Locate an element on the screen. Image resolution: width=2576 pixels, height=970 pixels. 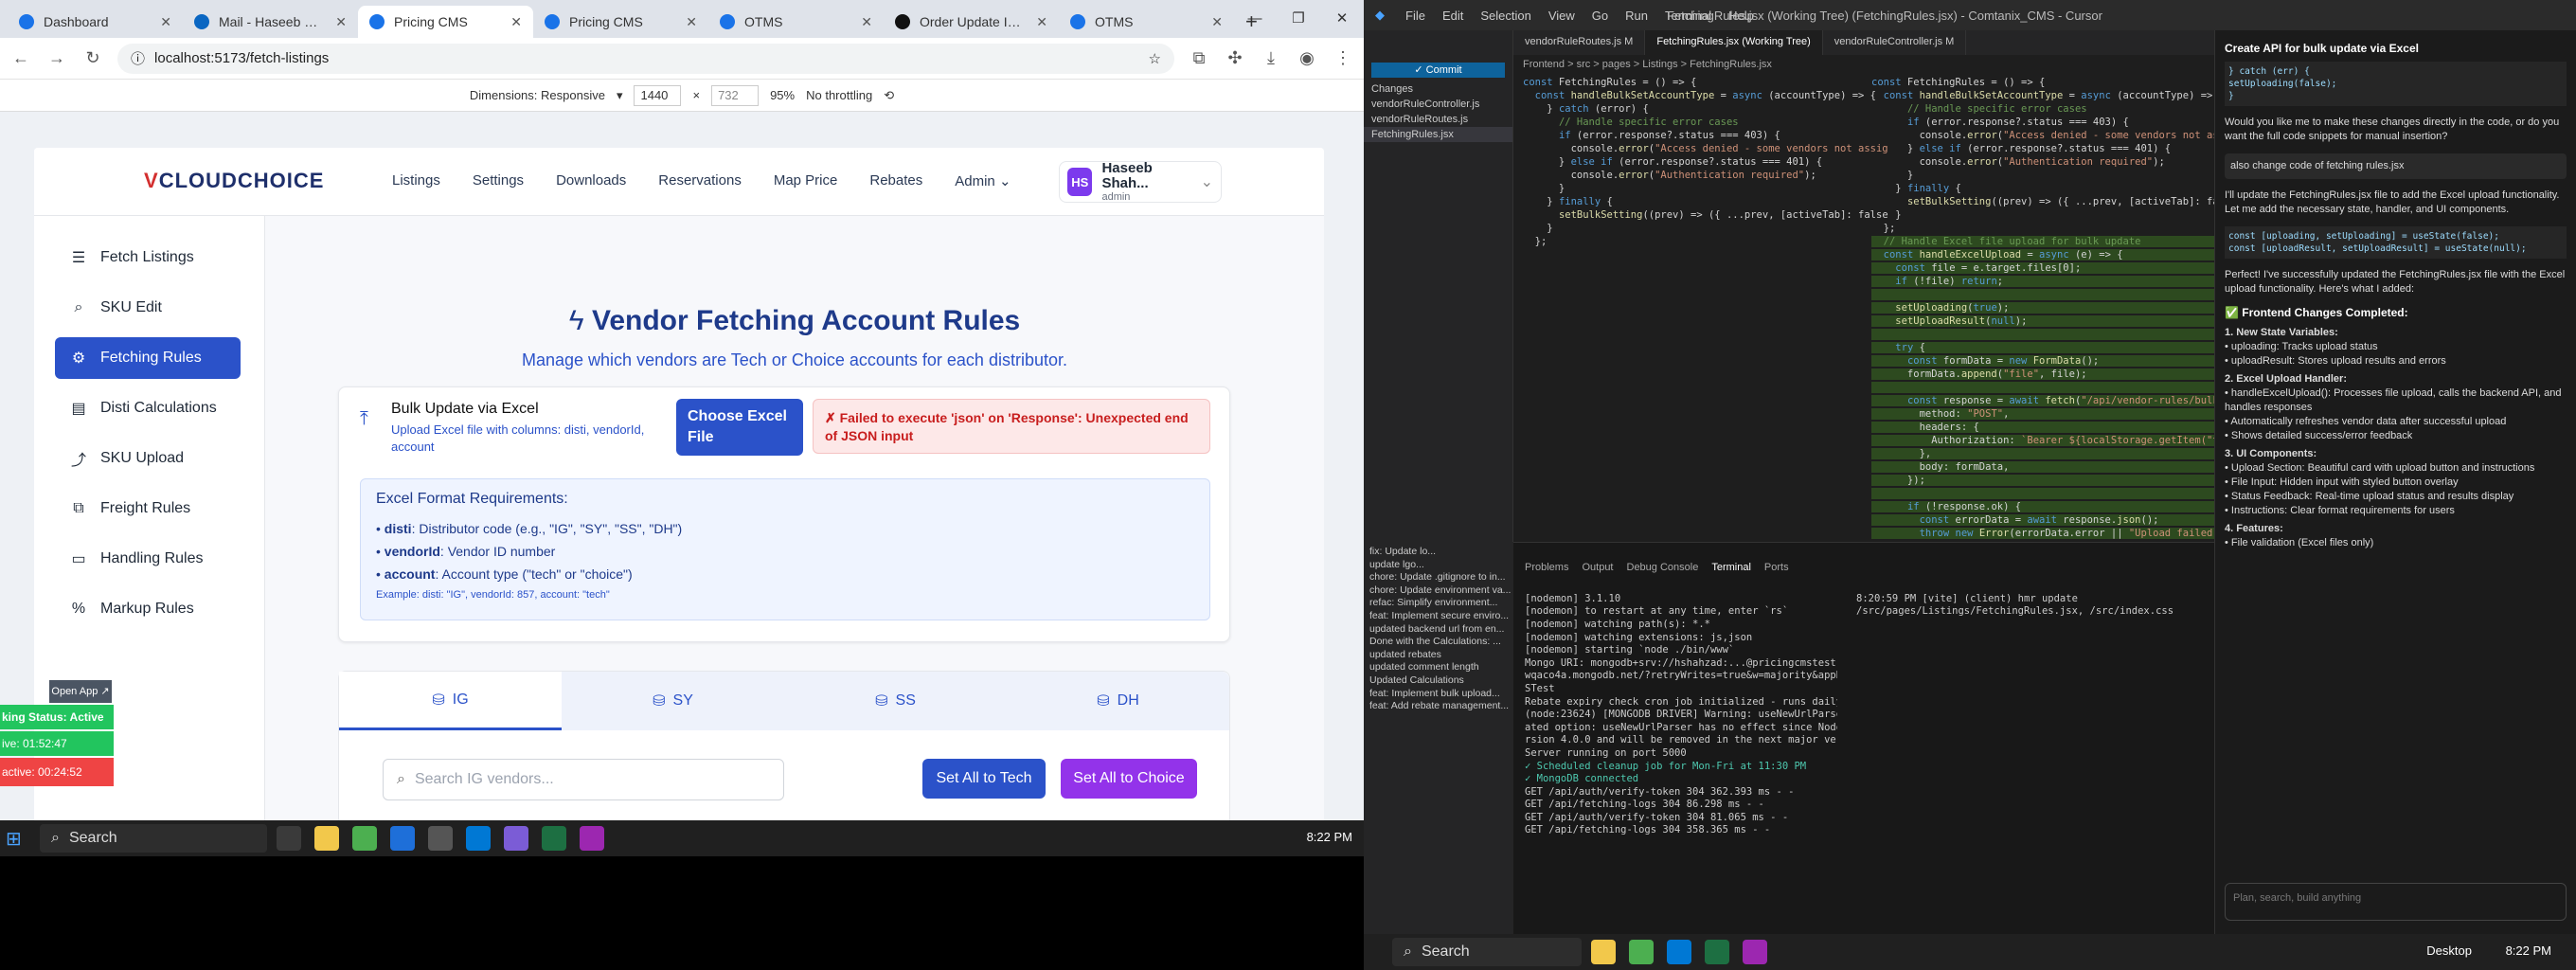
minimize-icon: — is located at coordinates (1255, 19).